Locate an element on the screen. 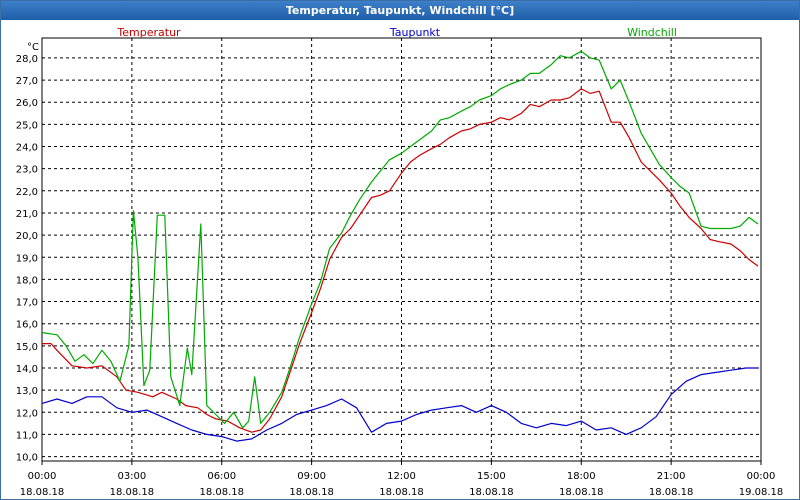  y-tick-label: 27,0 is located at coordinates (27, 81).